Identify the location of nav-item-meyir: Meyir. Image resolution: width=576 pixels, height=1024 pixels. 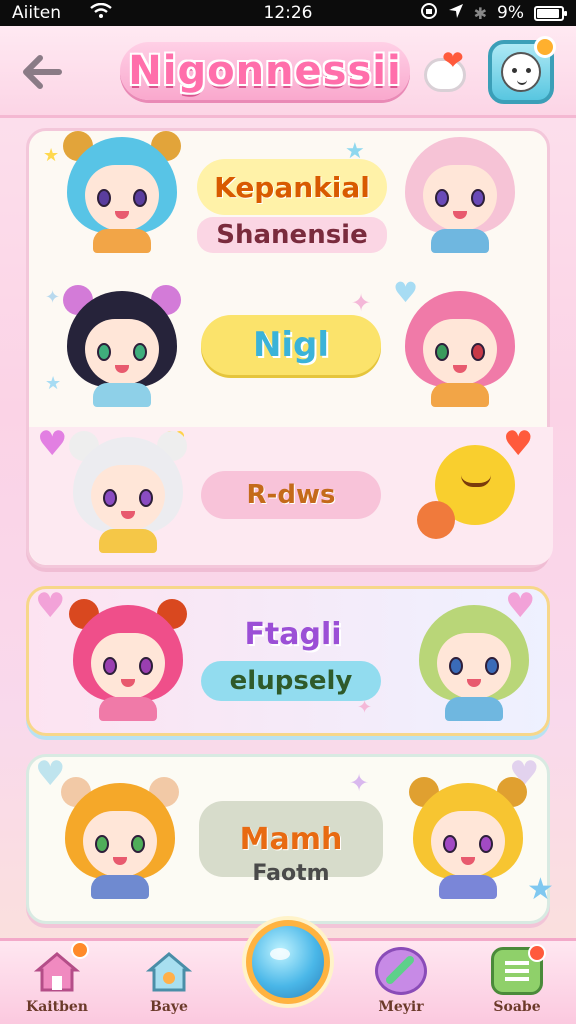
(401, 985).